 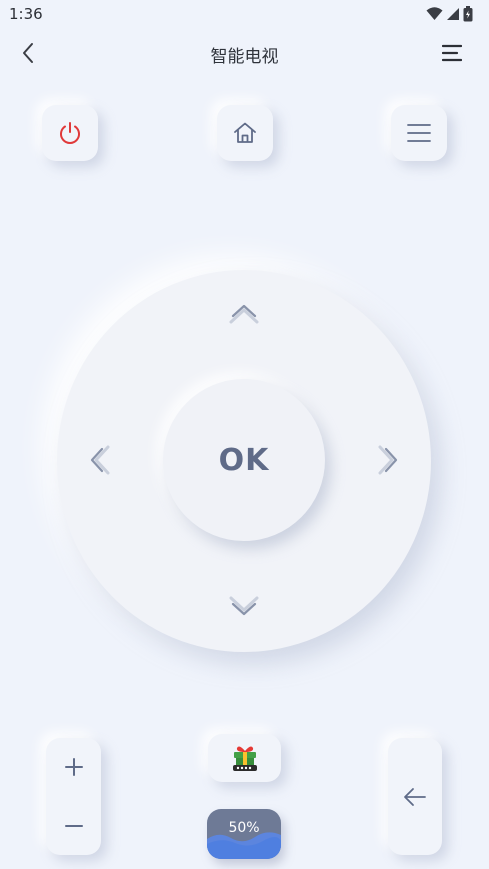 I want to click on power-icon, so click(x=70, y=133).